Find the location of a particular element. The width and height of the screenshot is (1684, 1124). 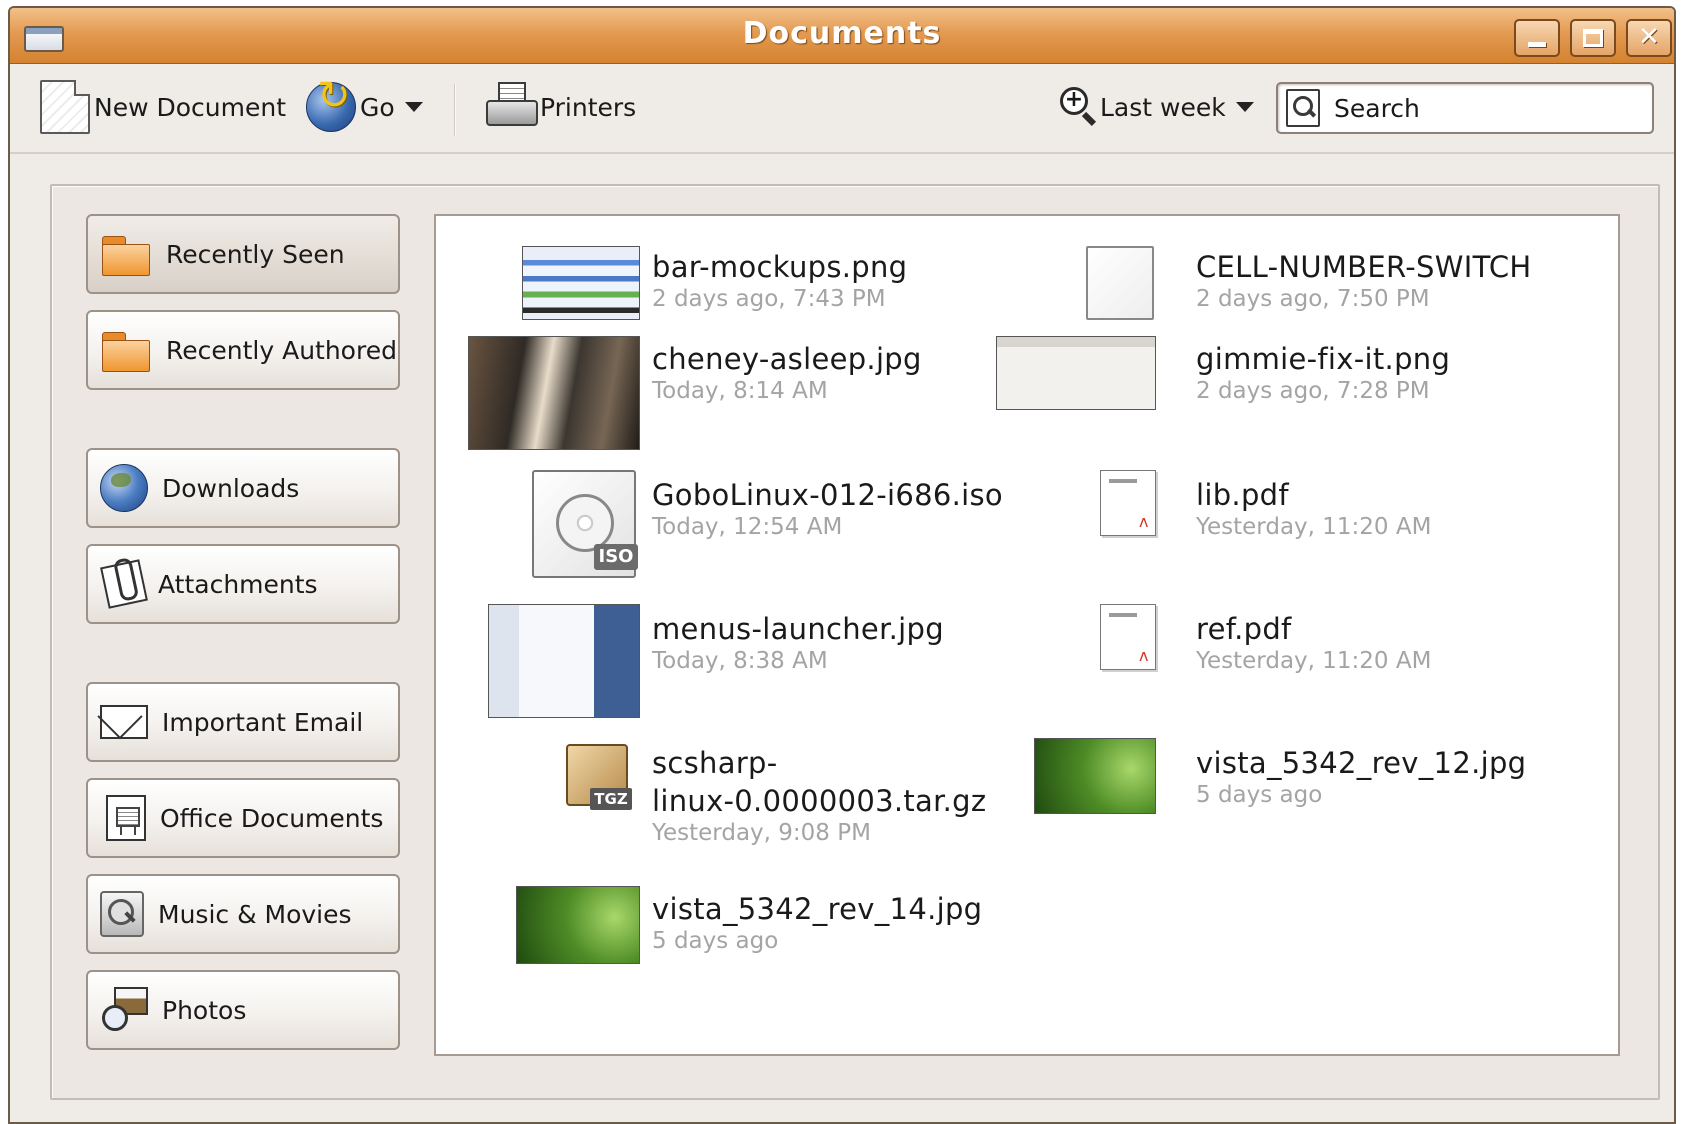

new-document-icon is located at coordinates (65, 107).